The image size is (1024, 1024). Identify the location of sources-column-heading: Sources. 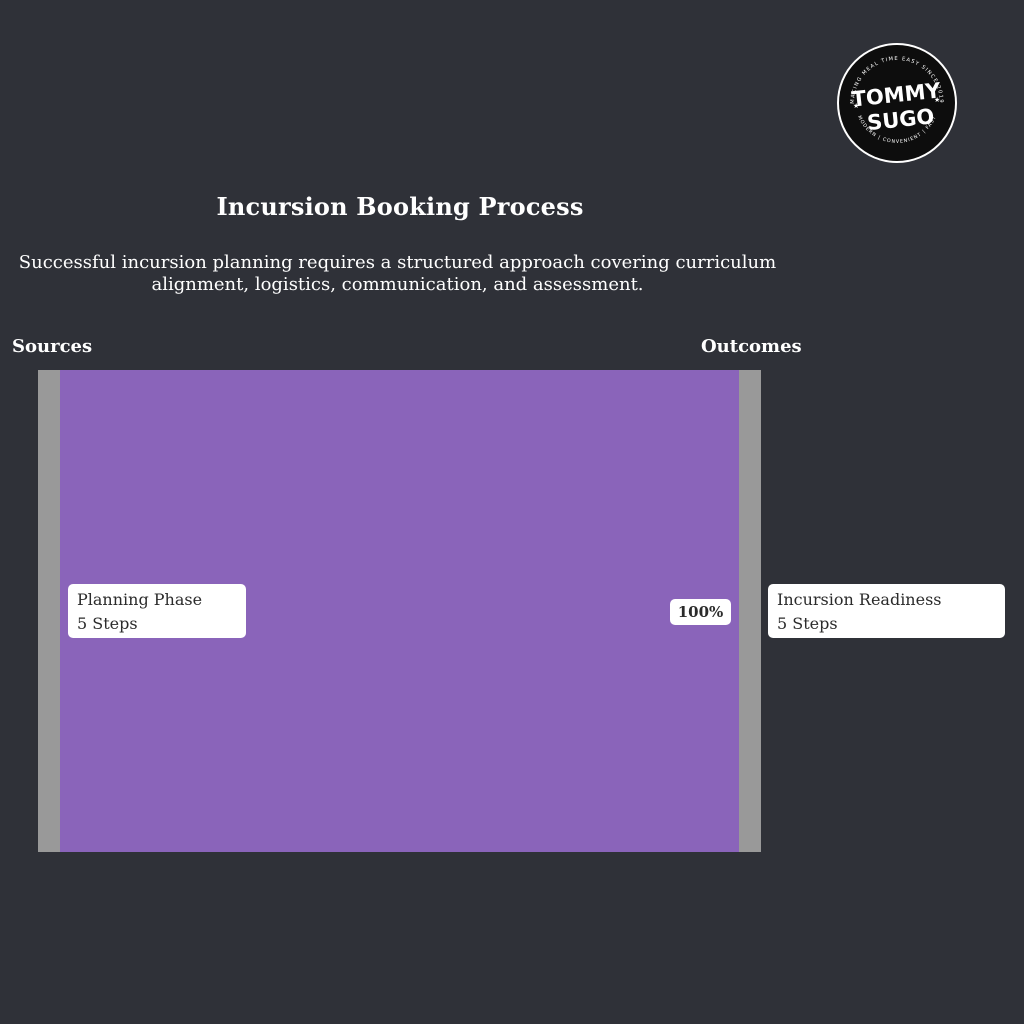
(52, 346).